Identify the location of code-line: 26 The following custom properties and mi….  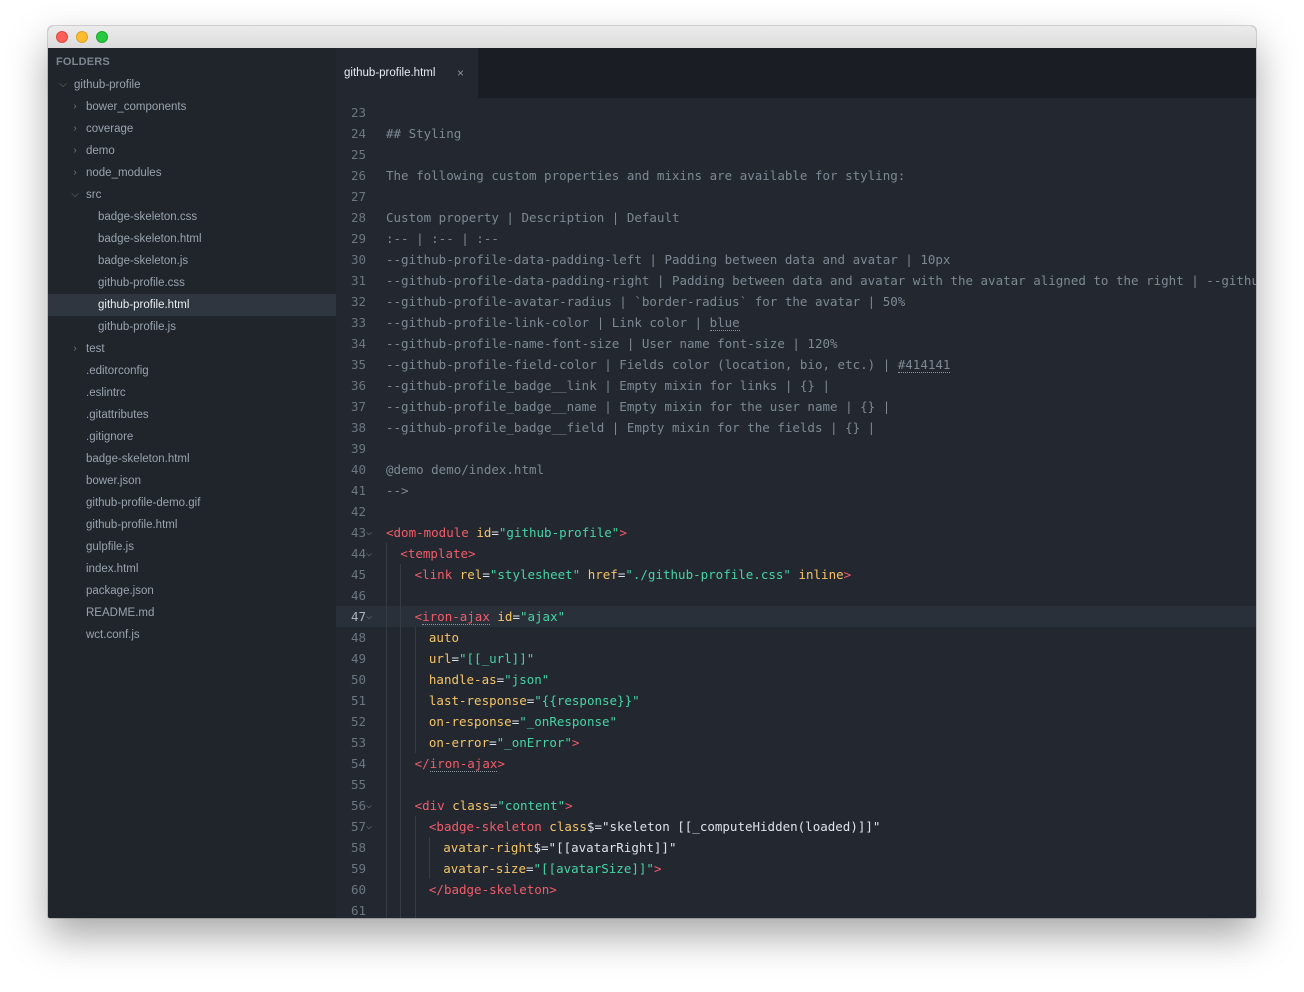
(796, 175).